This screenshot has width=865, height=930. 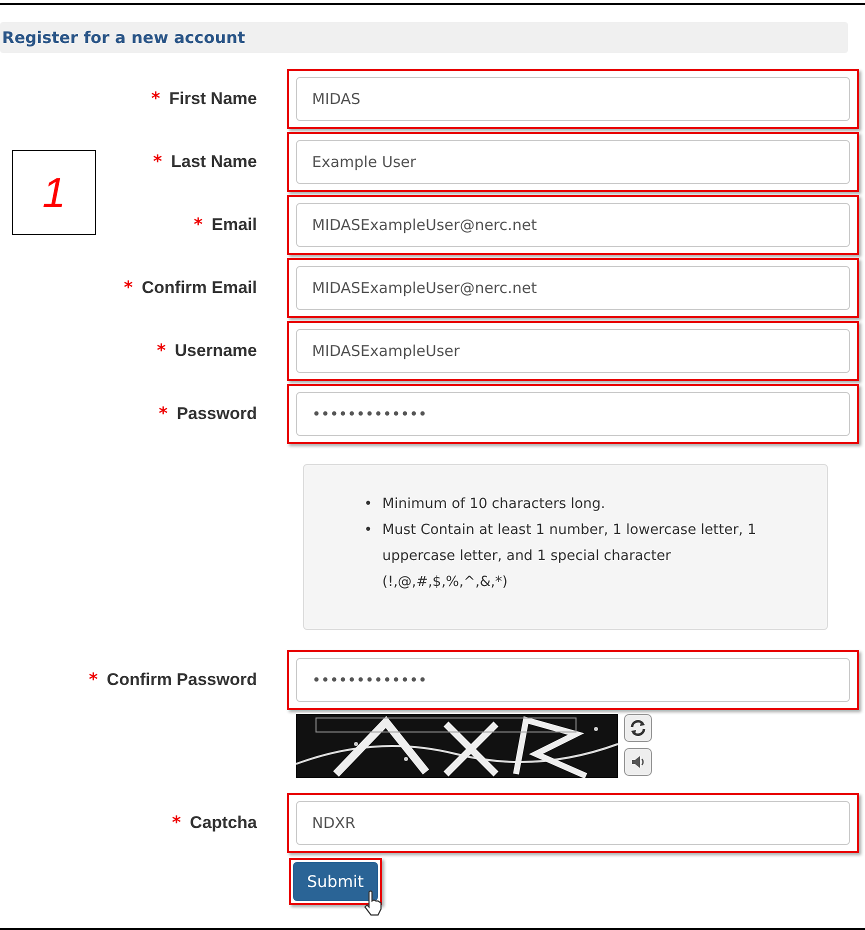 What do you see at coordinates (54, 192) in the screenshot?
I see `callout-number: 1` at bounding box center [54, 192].